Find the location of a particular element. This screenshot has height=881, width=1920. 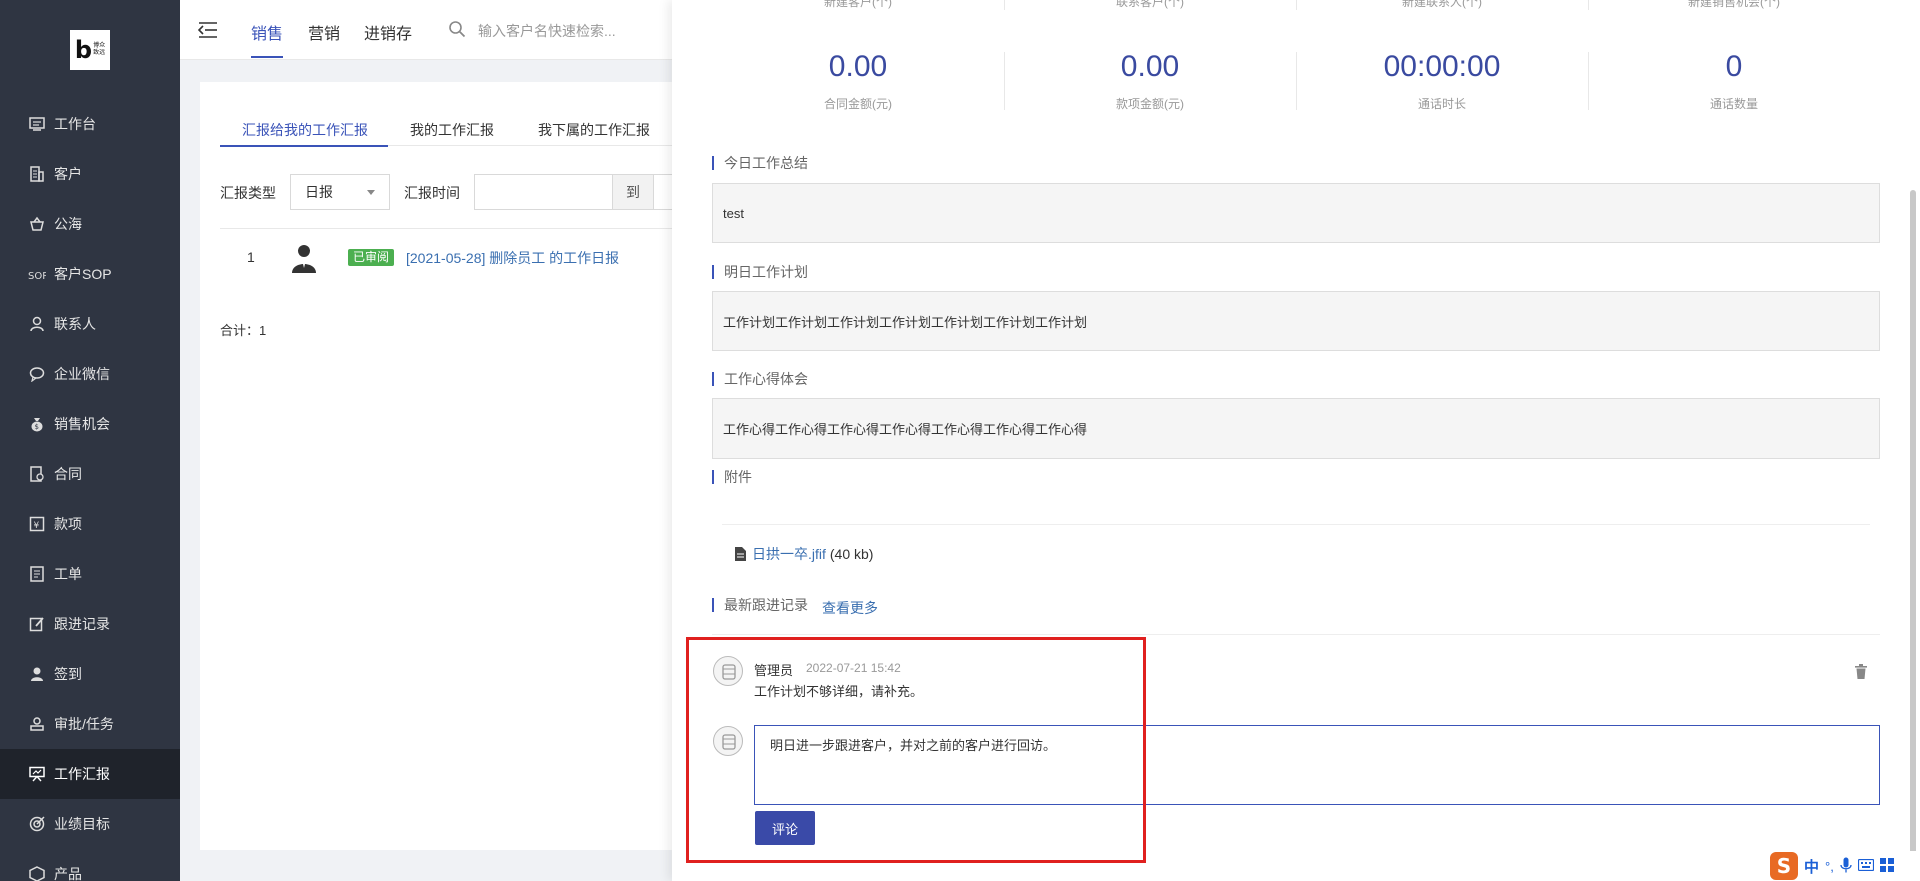

sidebar-item-payment: ¥ 款项 is located at coordinates (90, 524).